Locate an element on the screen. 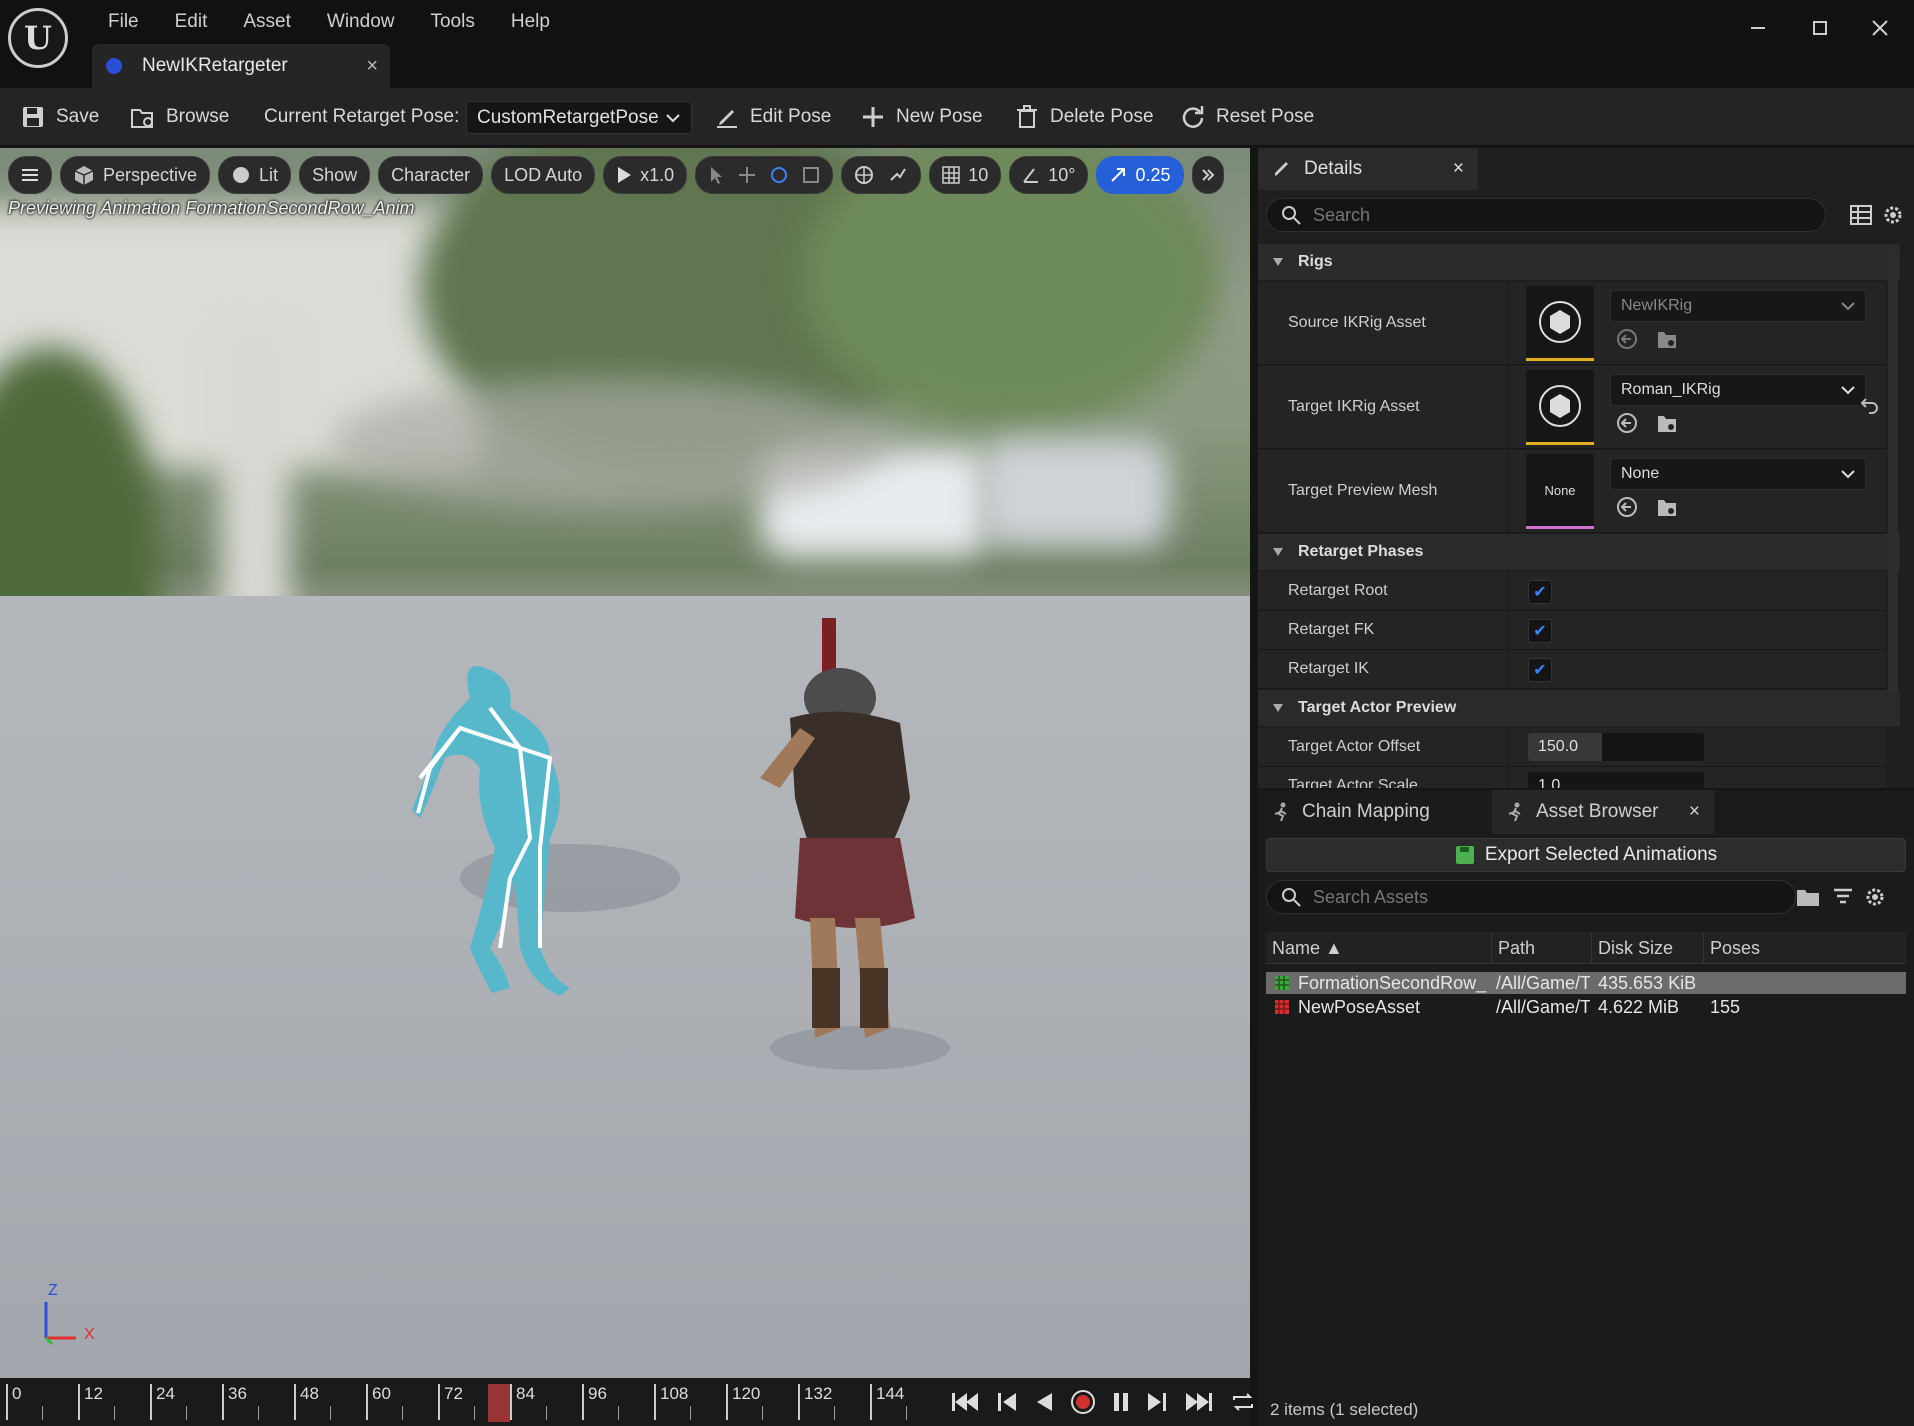 The image size is (1914, 1426). retarget-root-checkbox: ✔ is located at coordinates (1540, 592).